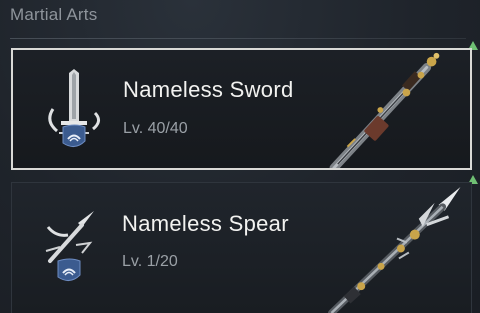 The image size is (480, 313). I want to click on spear-art-icon, so click(394, 249).